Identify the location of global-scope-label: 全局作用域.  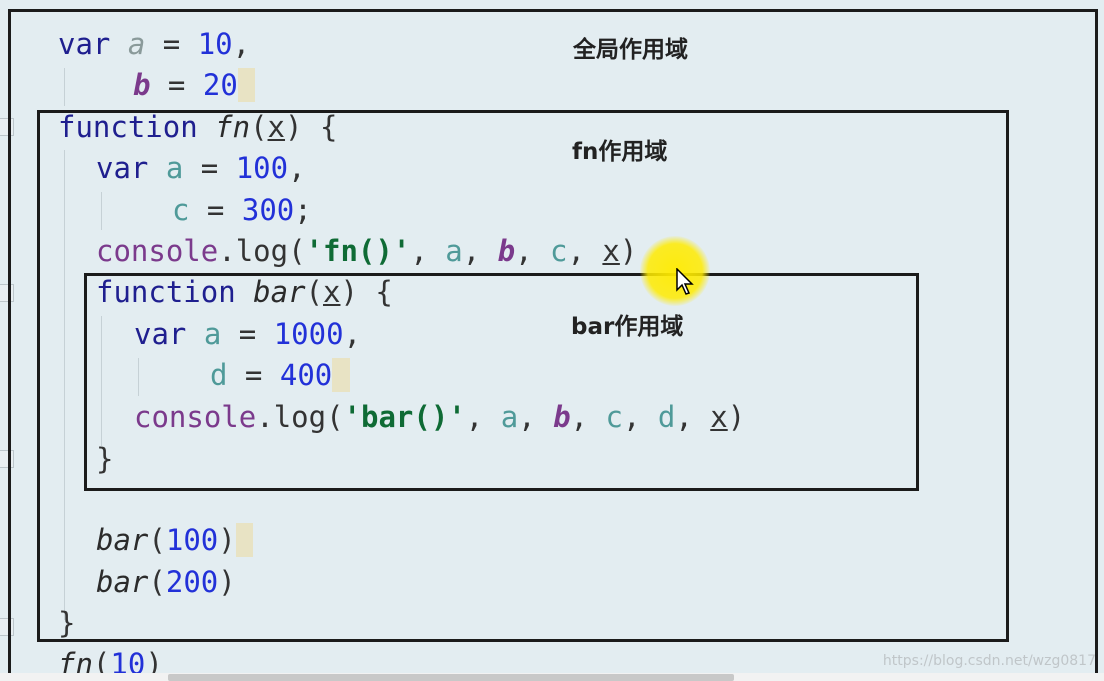
(630, 50).